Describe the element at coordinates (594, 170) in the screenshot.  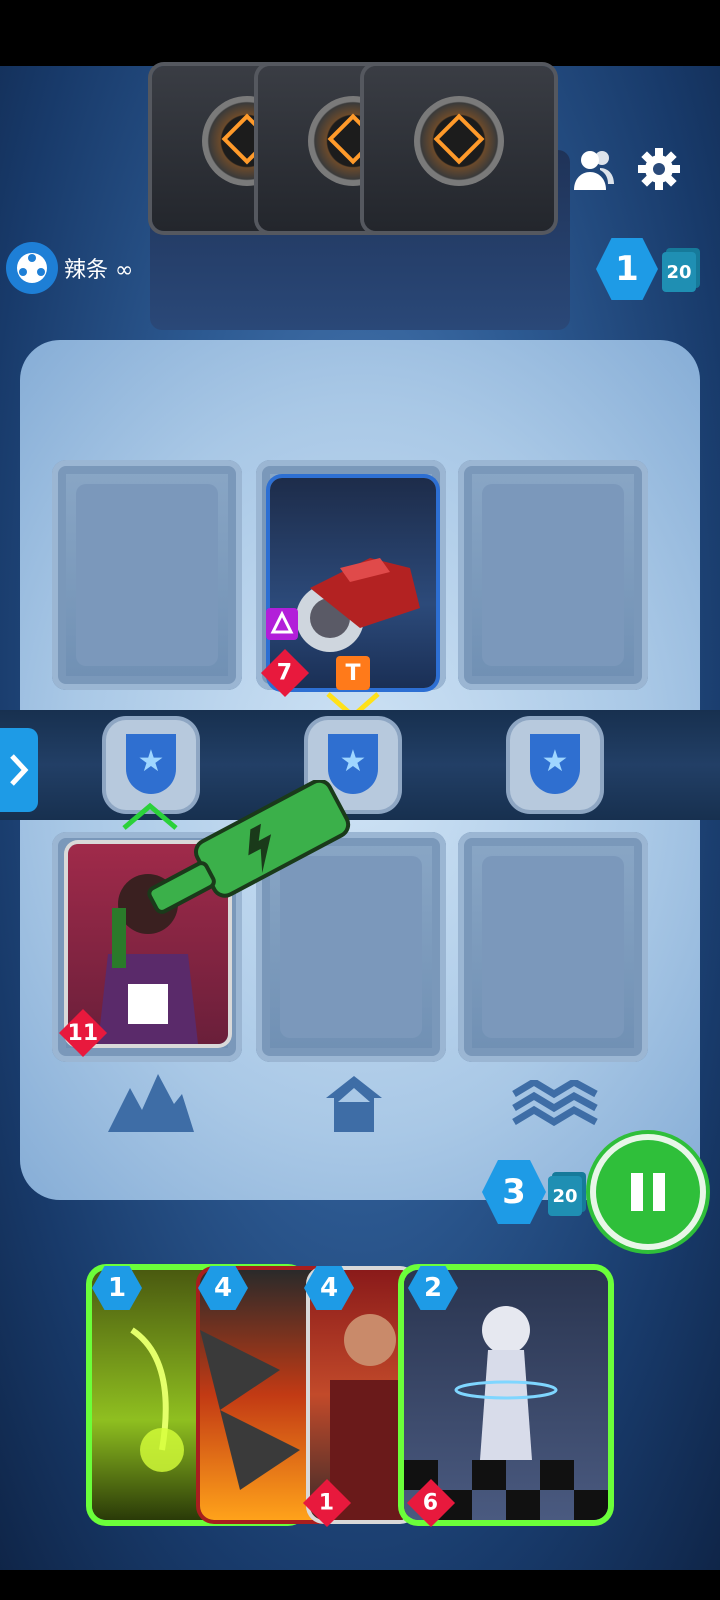
I see `friends-icon` at that location.